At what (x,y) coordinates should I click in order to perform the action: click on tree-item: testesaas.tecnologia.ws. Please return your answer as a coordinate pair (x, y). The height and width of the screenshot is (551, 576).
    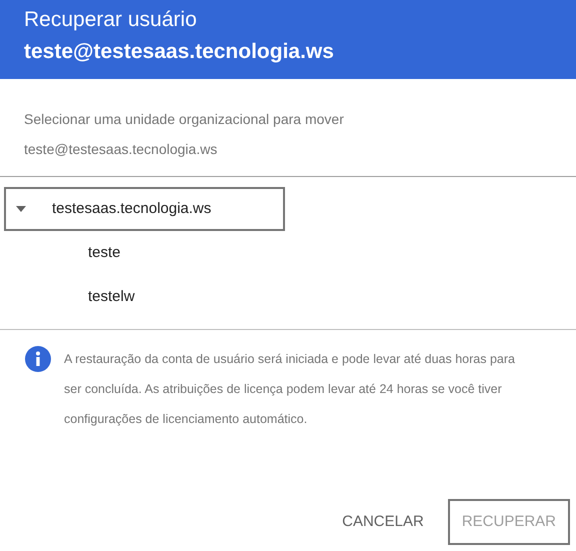
    Looking at the image, I should click on (144, 209).